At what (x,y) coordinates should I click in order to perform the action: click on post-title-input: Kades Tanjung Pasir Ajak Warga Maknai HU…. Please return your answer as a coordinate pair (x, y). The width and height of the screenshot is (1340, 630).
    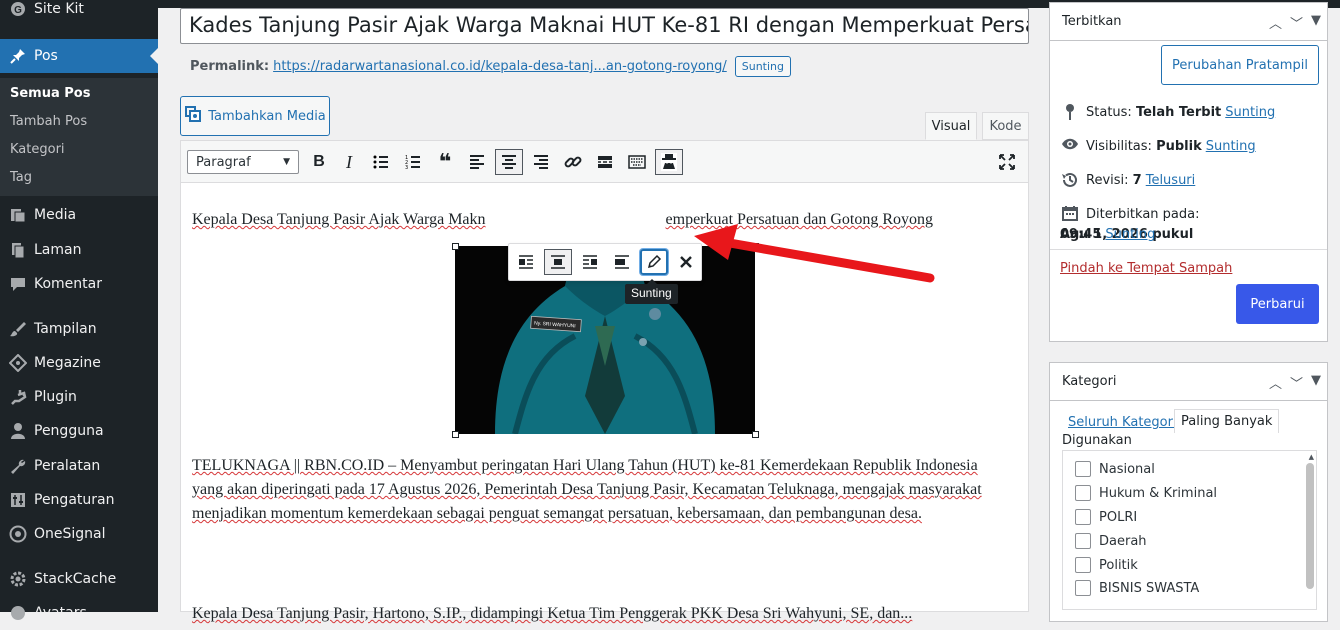
    Looking at the image, I should click on (604, 26).